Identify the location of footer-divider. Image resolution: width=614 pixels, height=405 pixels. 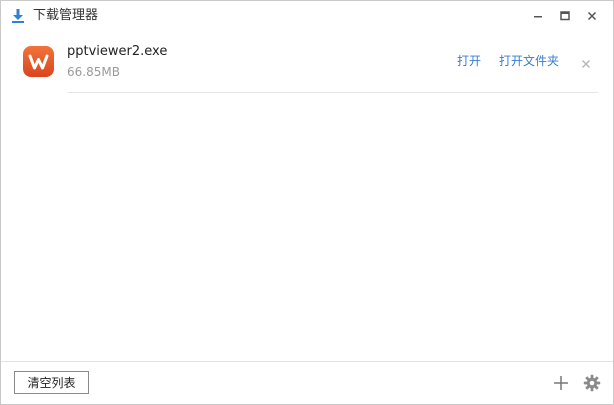
(307, 361).